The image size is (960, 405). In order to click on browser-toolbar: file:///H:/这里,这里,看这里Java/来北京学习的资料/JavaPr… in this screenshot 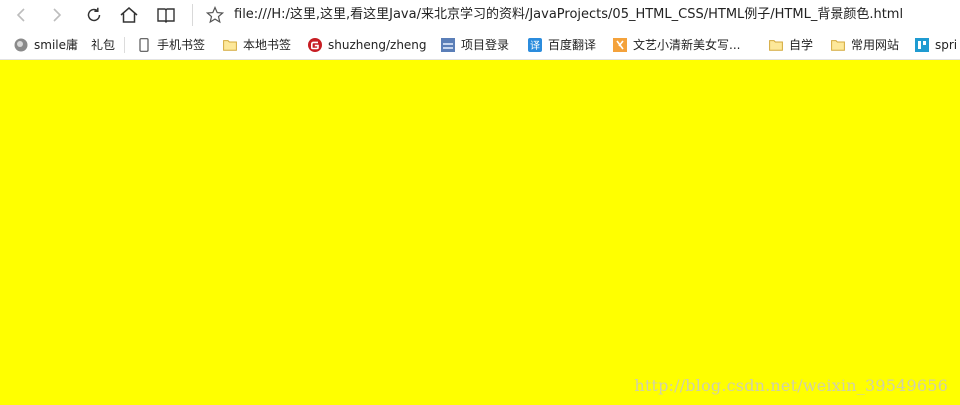, I will do `click(480, 15)`.